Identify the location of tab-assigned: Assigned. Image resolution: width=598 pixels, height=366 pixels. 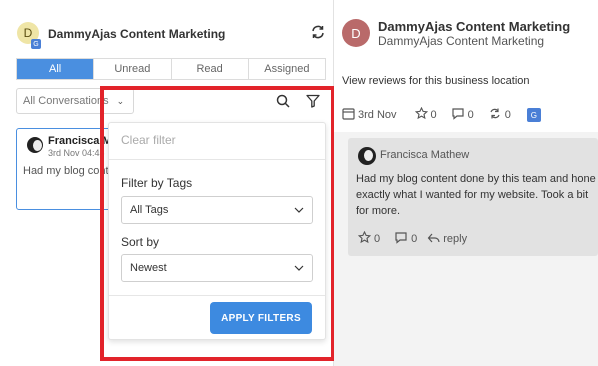
(287, 69).